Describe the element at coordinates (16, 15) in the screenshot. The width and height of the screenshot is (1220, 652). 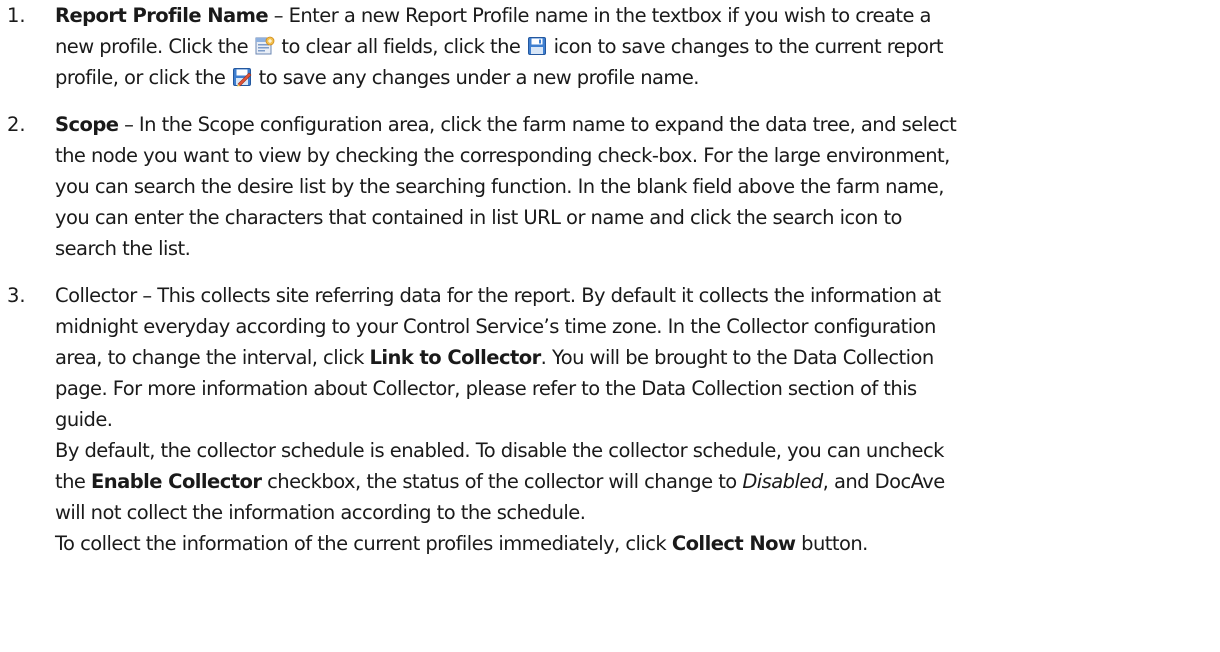
I see `list-number: 1.` at that location.